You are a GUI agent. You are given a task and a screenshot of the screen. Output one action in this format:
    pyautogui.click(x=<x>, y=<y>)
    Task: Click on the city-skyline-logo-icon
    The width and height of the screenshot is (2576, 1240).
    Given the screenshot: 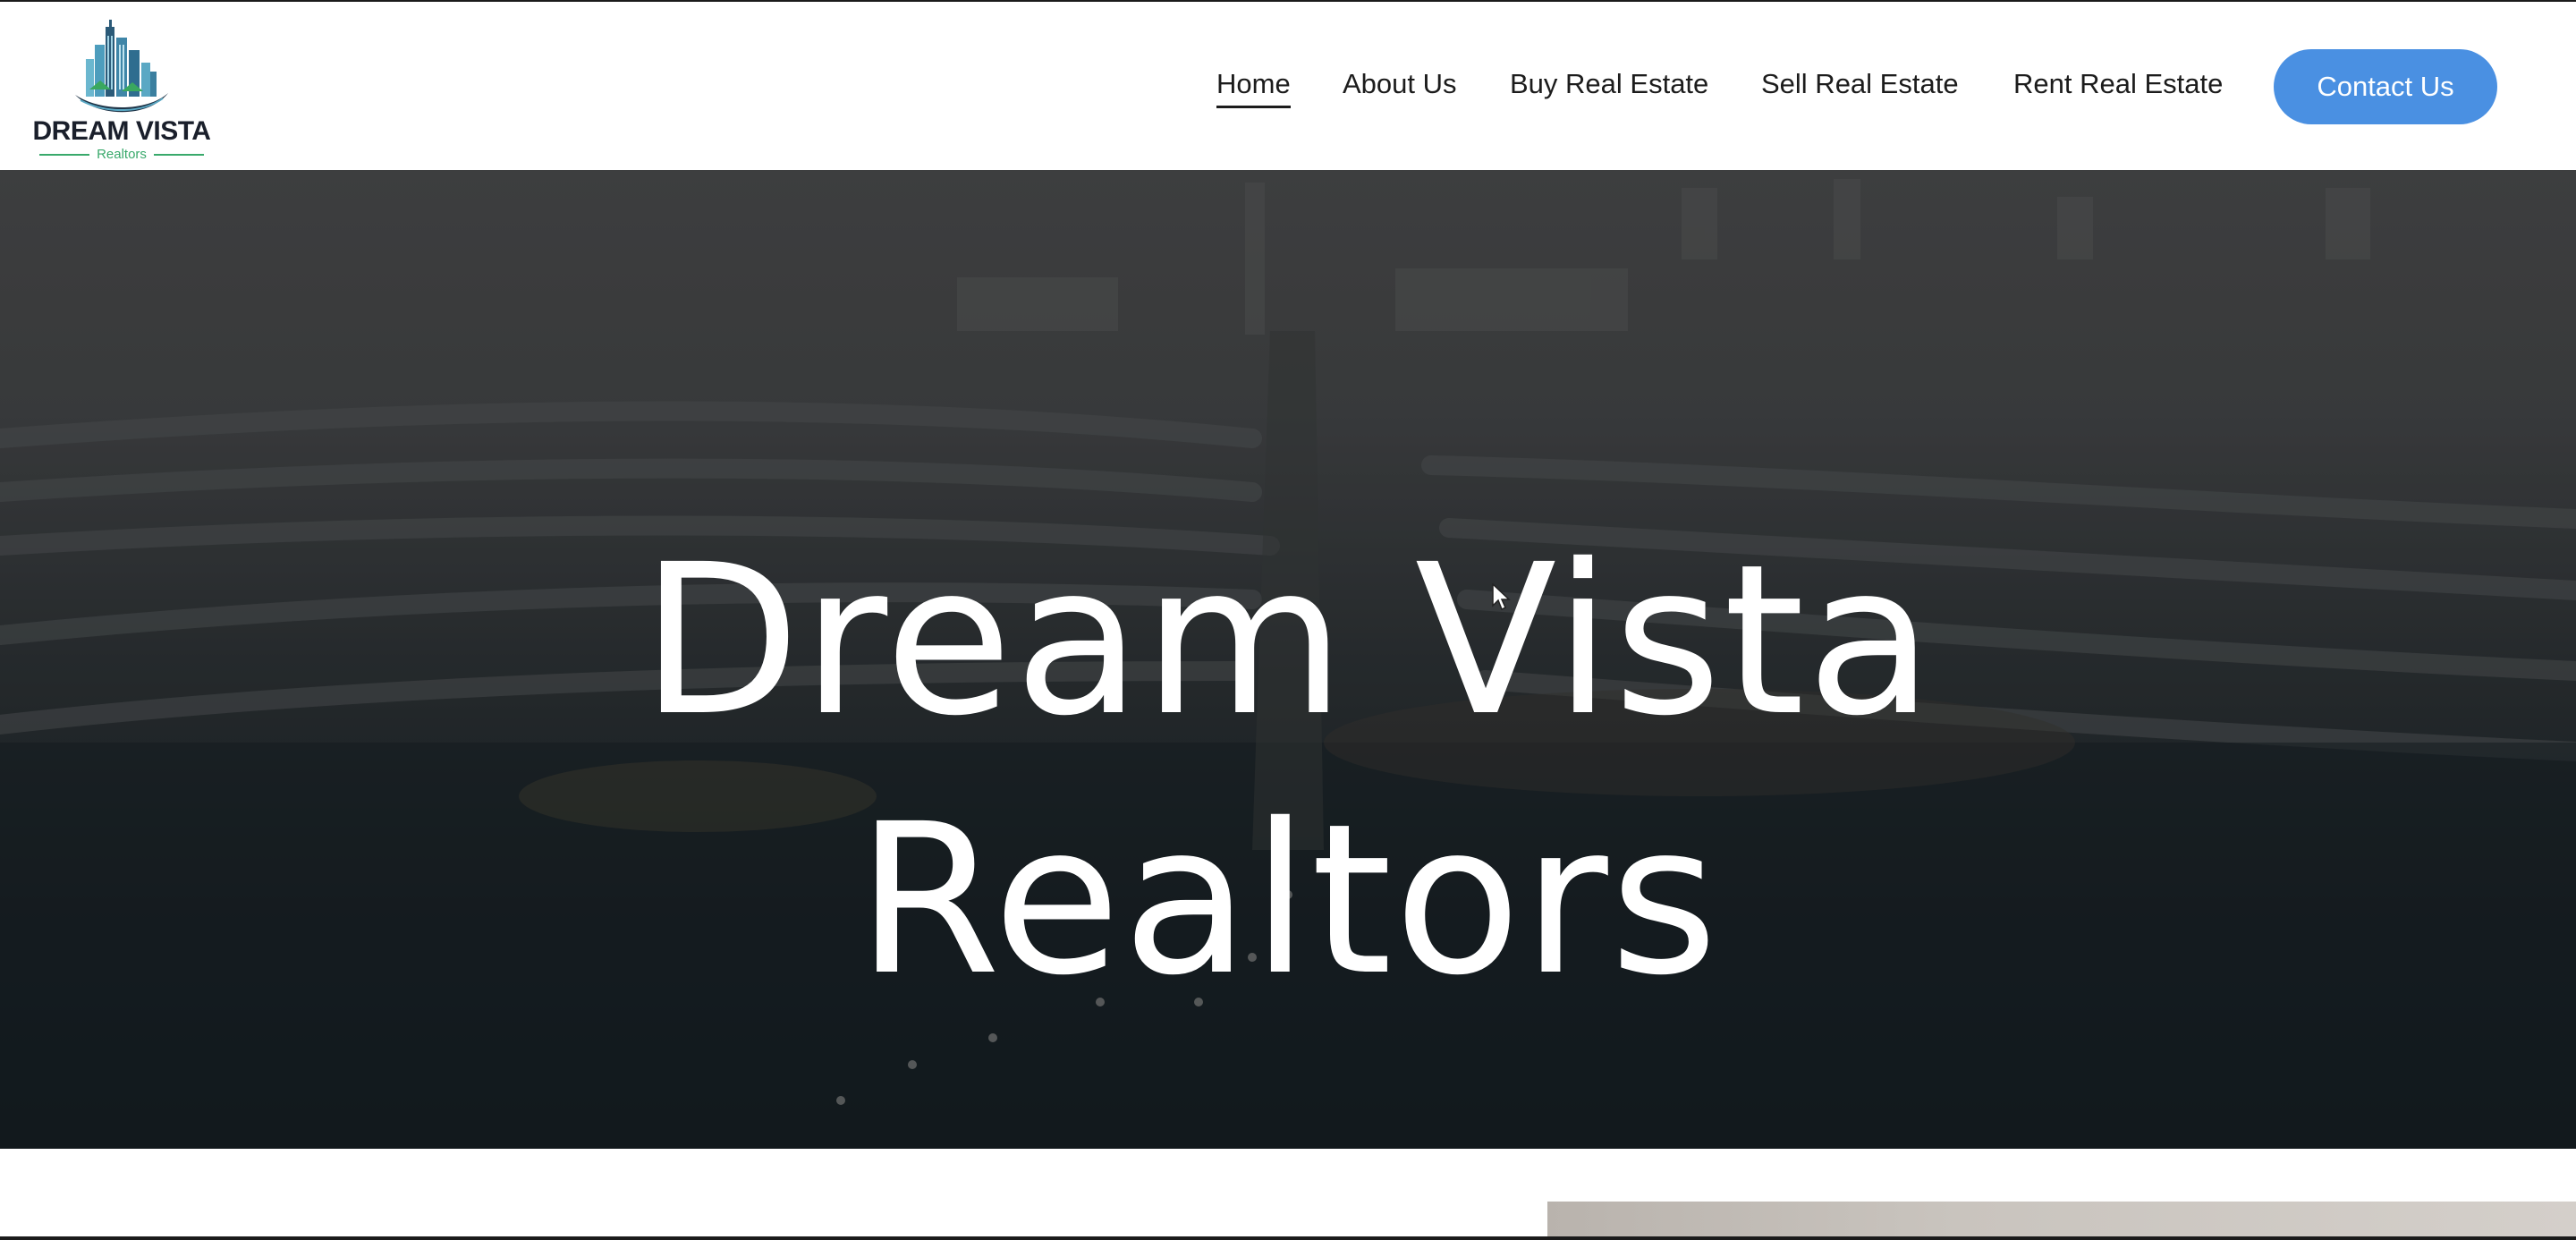 What is the action you would take?
    pyautogui.click(x=121, y=66)
    